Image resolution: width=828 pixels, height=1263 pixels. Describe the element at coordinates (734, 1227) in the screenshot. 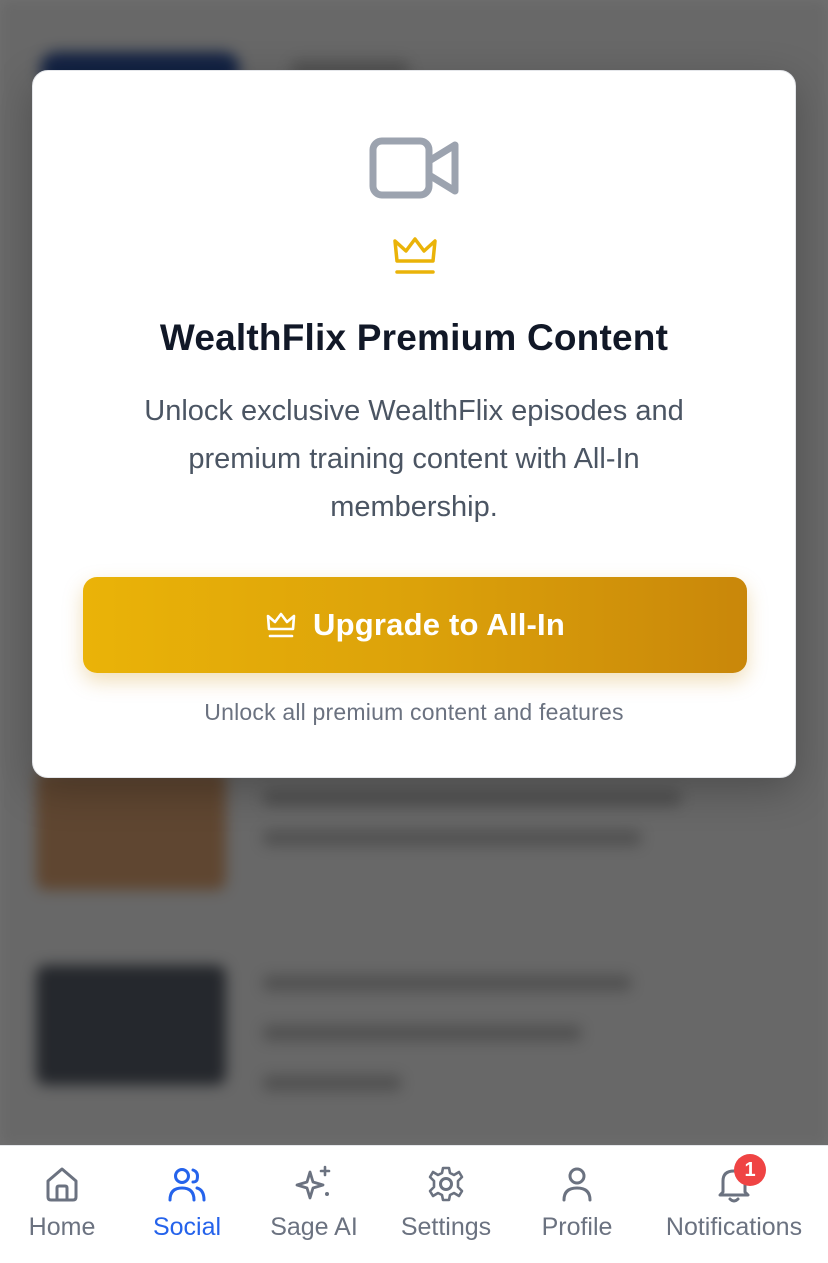

I see `nav-label-notifications: Notifications` at that location.